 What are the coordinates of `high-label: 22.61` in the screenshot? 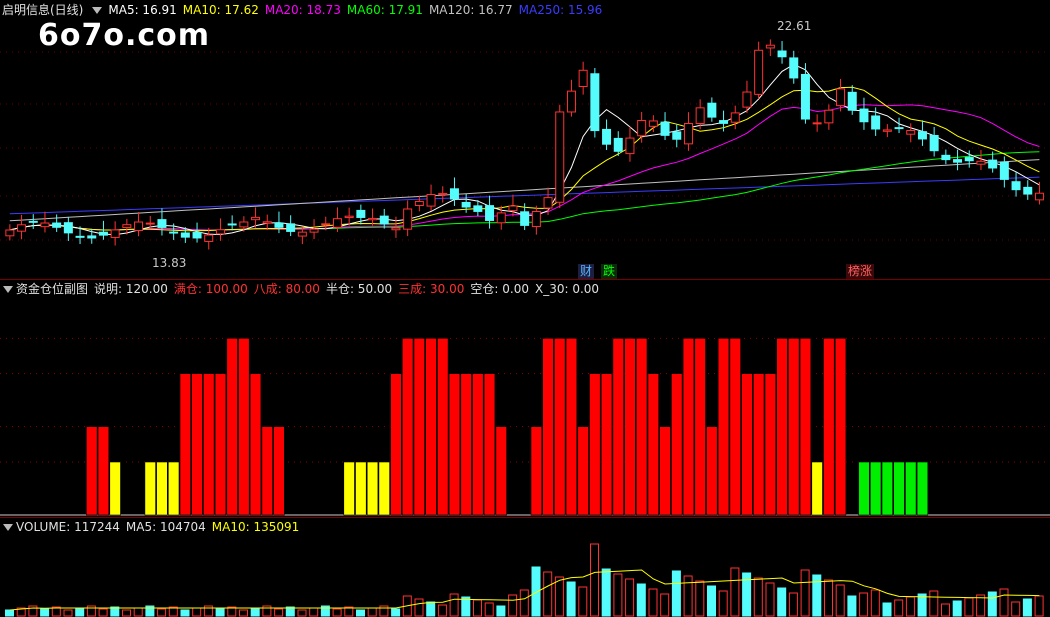 It's located at (794, 26).